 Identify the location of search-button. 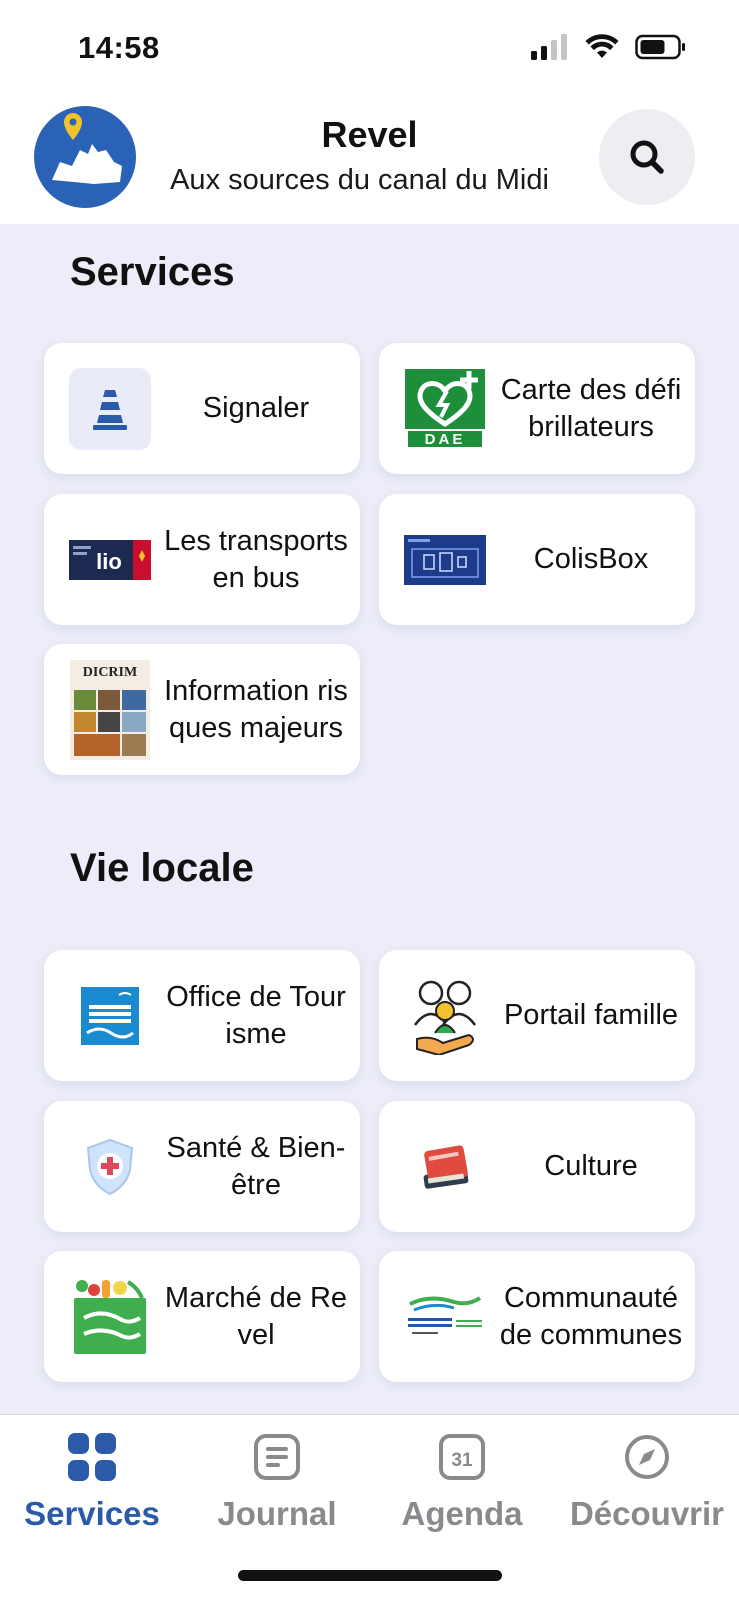
(647, 157).